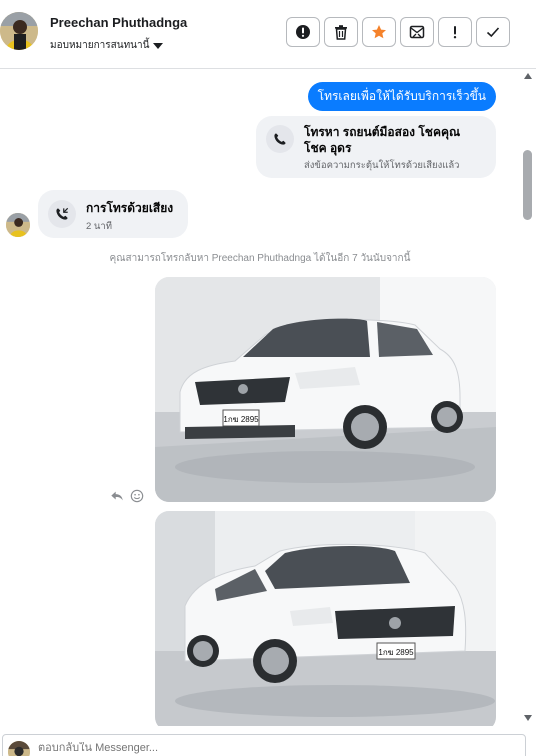  I want to click on assign-label: มอบหมายการสนทนานี้, so click(100, 45).